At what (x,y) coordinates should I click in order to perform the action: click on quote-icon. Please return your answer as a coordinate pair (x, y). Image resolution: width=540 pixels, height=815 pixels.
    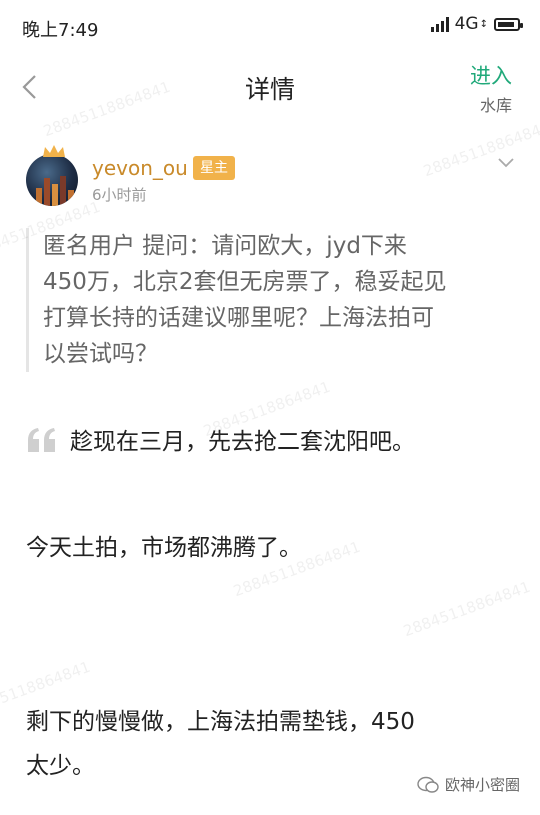
    Looking at the image, I should click on (41, 440).